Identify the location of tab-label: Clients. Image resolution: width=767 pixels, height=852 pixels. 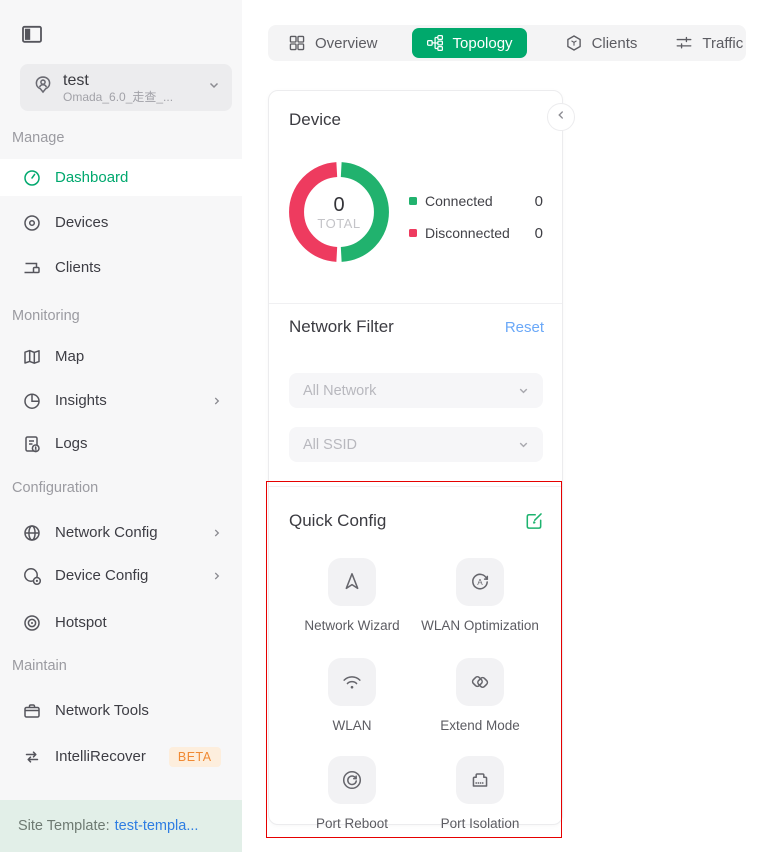
(614, 43).